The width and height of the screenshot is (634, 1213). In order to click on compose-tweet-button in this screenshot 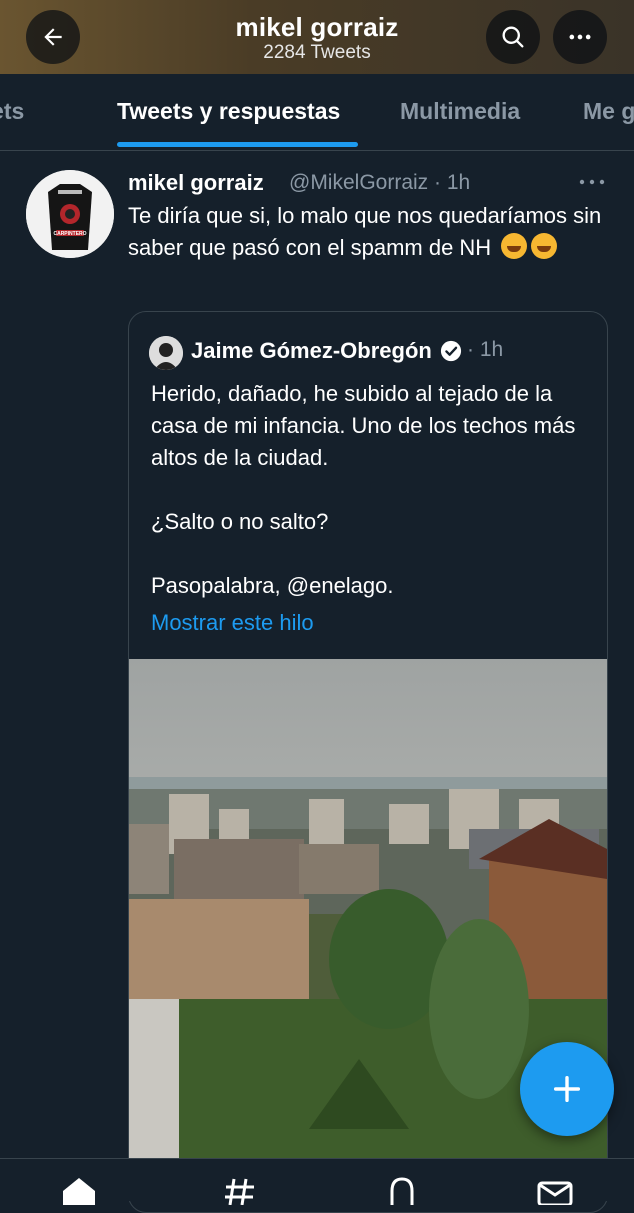, I will do `click(567, 1089)`.